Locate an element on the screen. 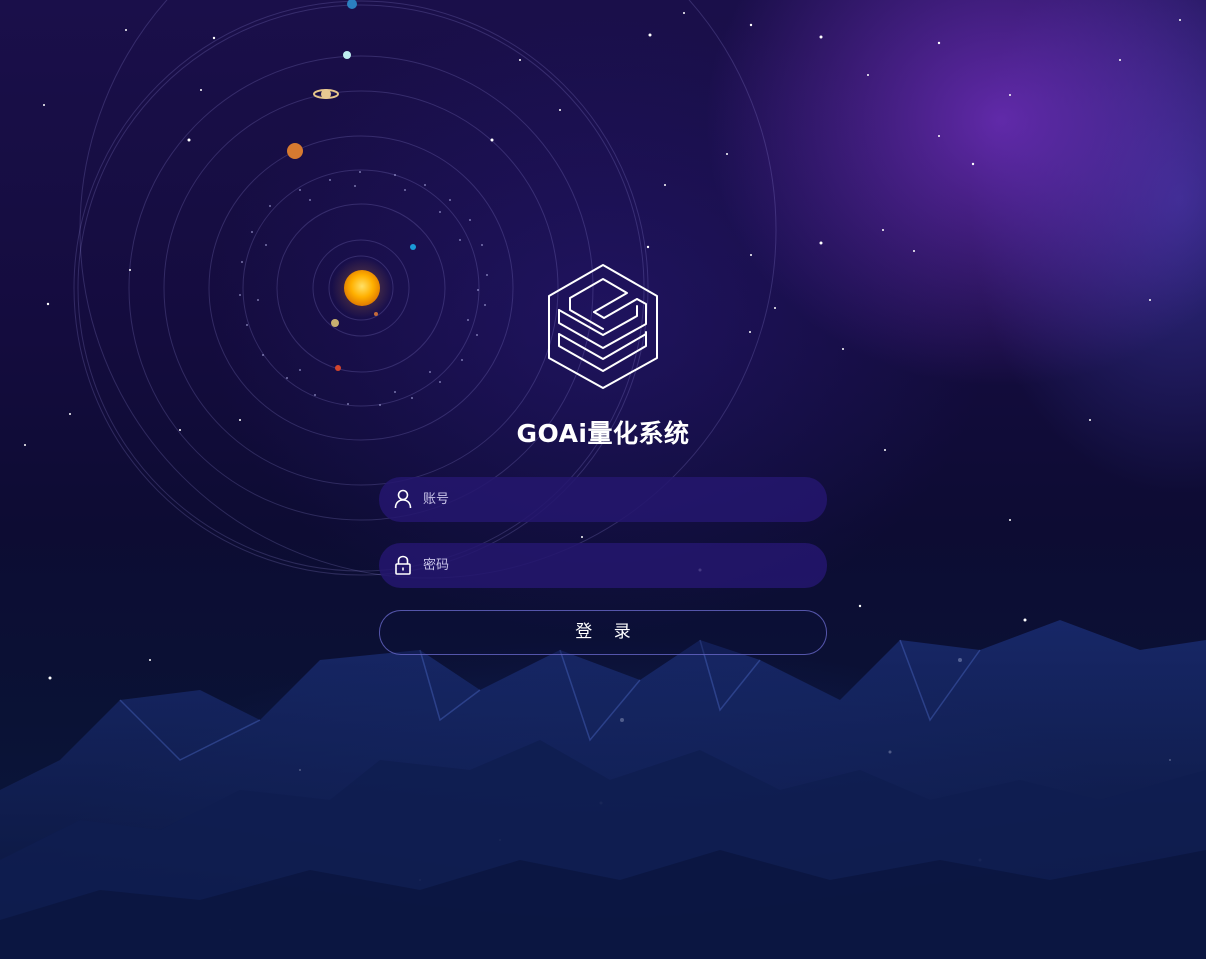 This screenshot has width=1206, height=959. lock-icon is located at coordinates (403, 565).